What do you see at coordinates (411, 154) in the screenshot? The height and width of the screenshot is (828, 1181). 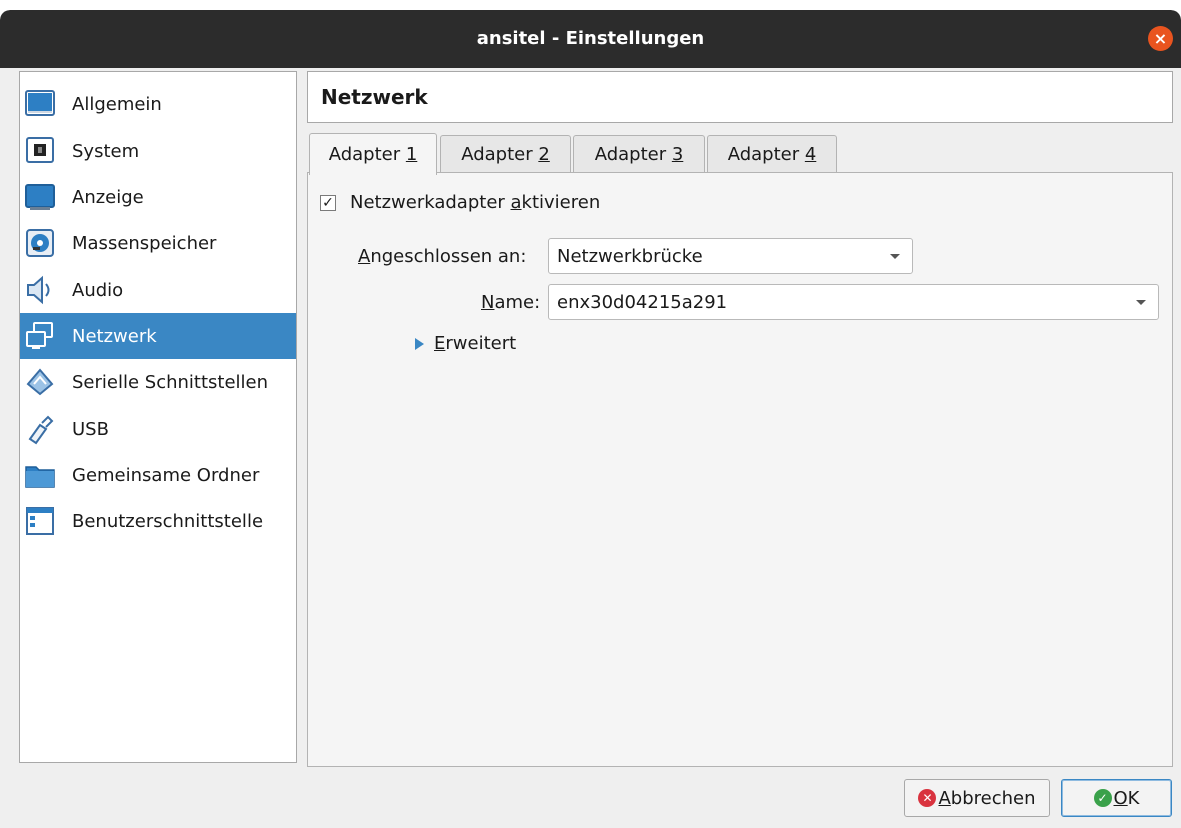 I see `tab-mnemonic: 1` at bounding box center [411, 154].